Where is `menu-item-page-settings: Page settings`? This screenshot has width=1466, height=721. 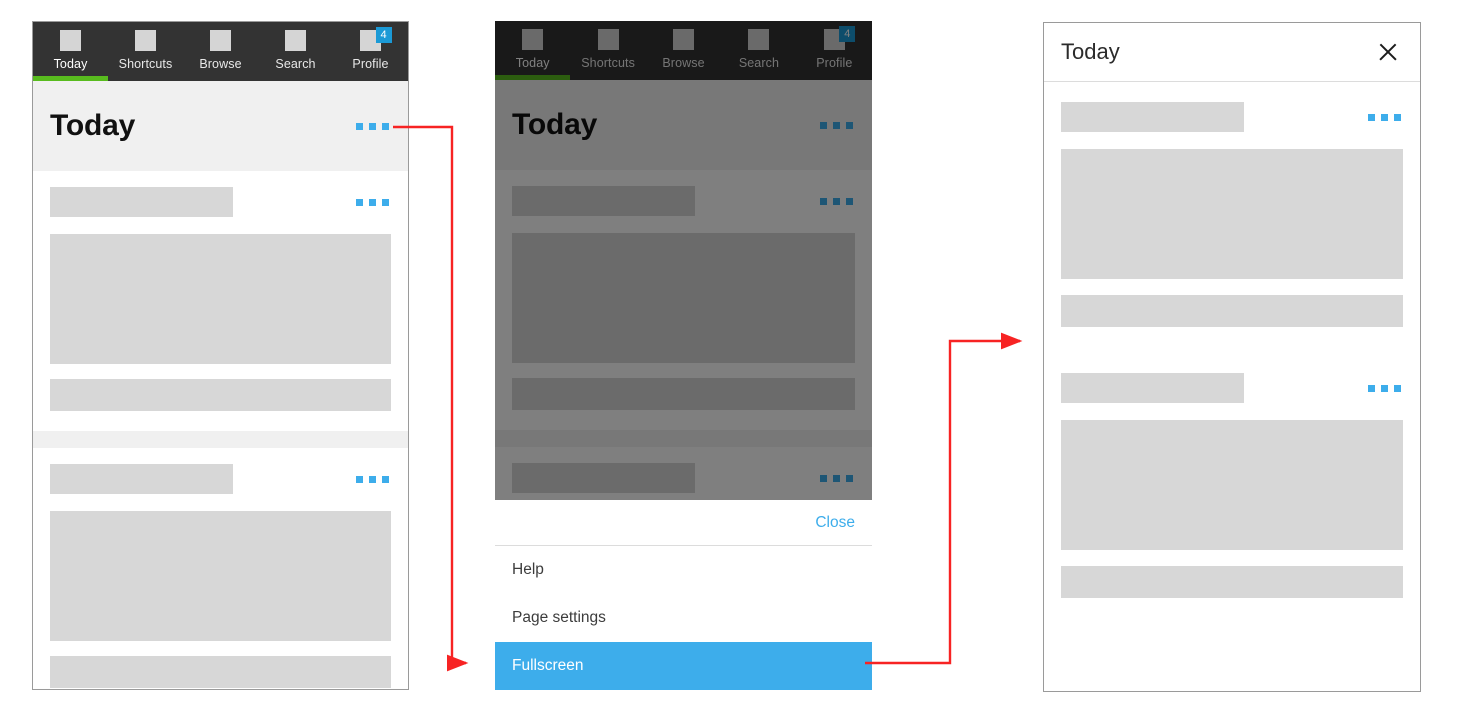
menu-item-page-settings: Page settings is located at coordinates (683, 618).